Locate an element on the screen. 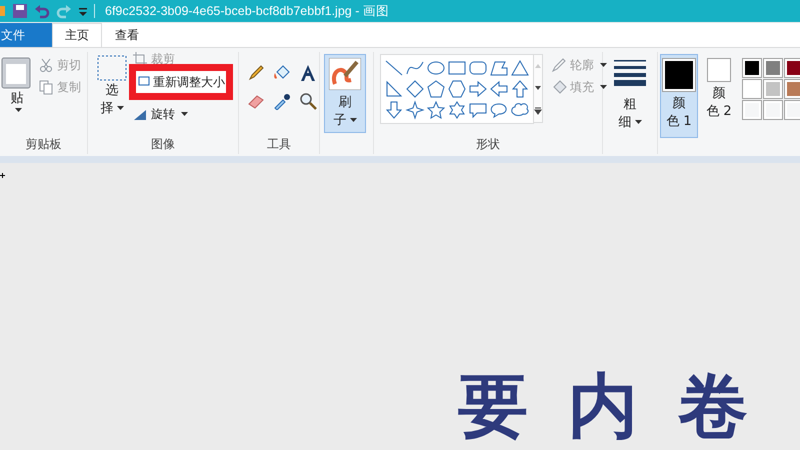  line-icon is located at coordinates (394, 68).